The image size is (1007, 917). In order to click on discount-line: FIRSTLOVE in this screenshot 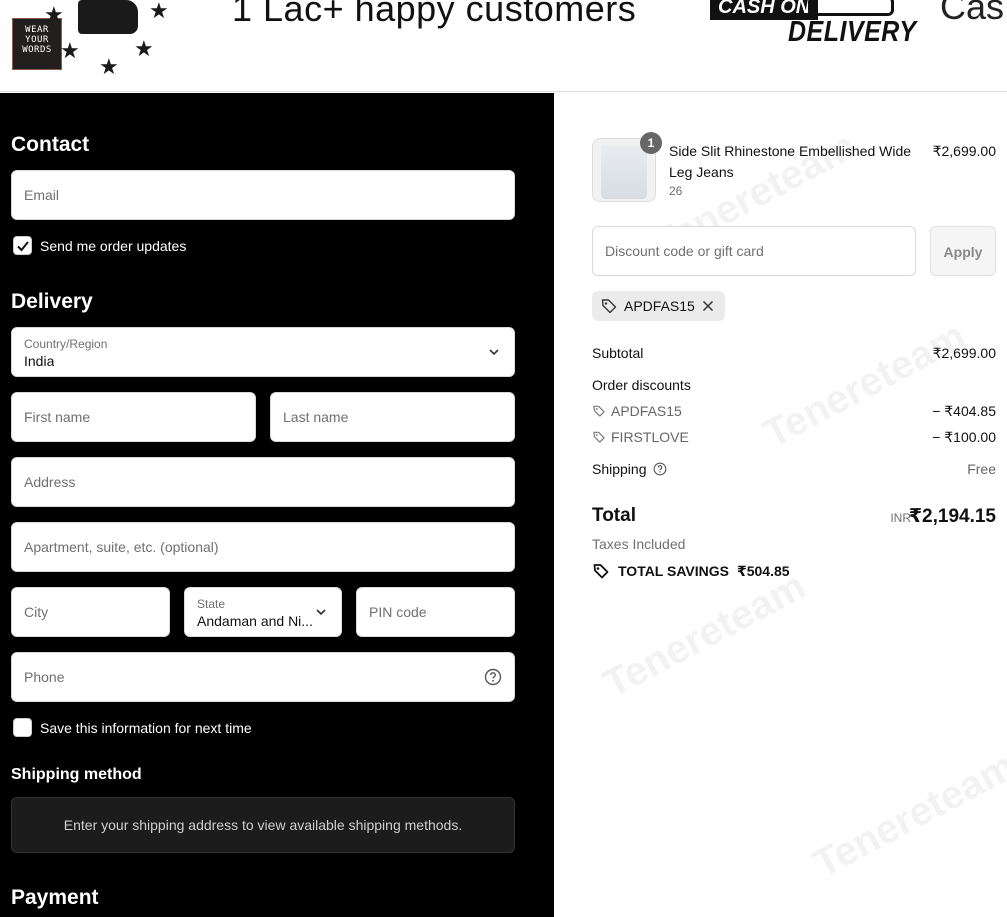, I will do `click(640, 437)`.